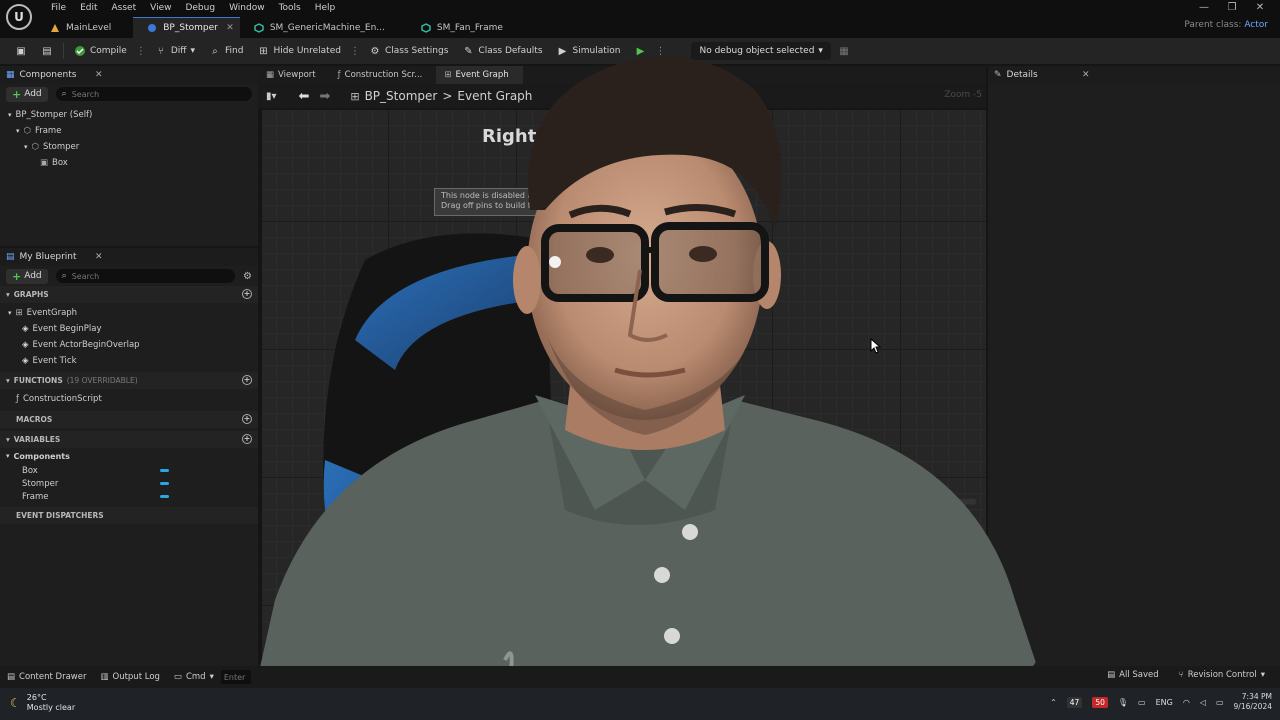 The width and height of the screenshot is (1280, 720). Describe the element at coordinates (19, 17) in the screenshot. I see `unreal-logo: U` at that location.